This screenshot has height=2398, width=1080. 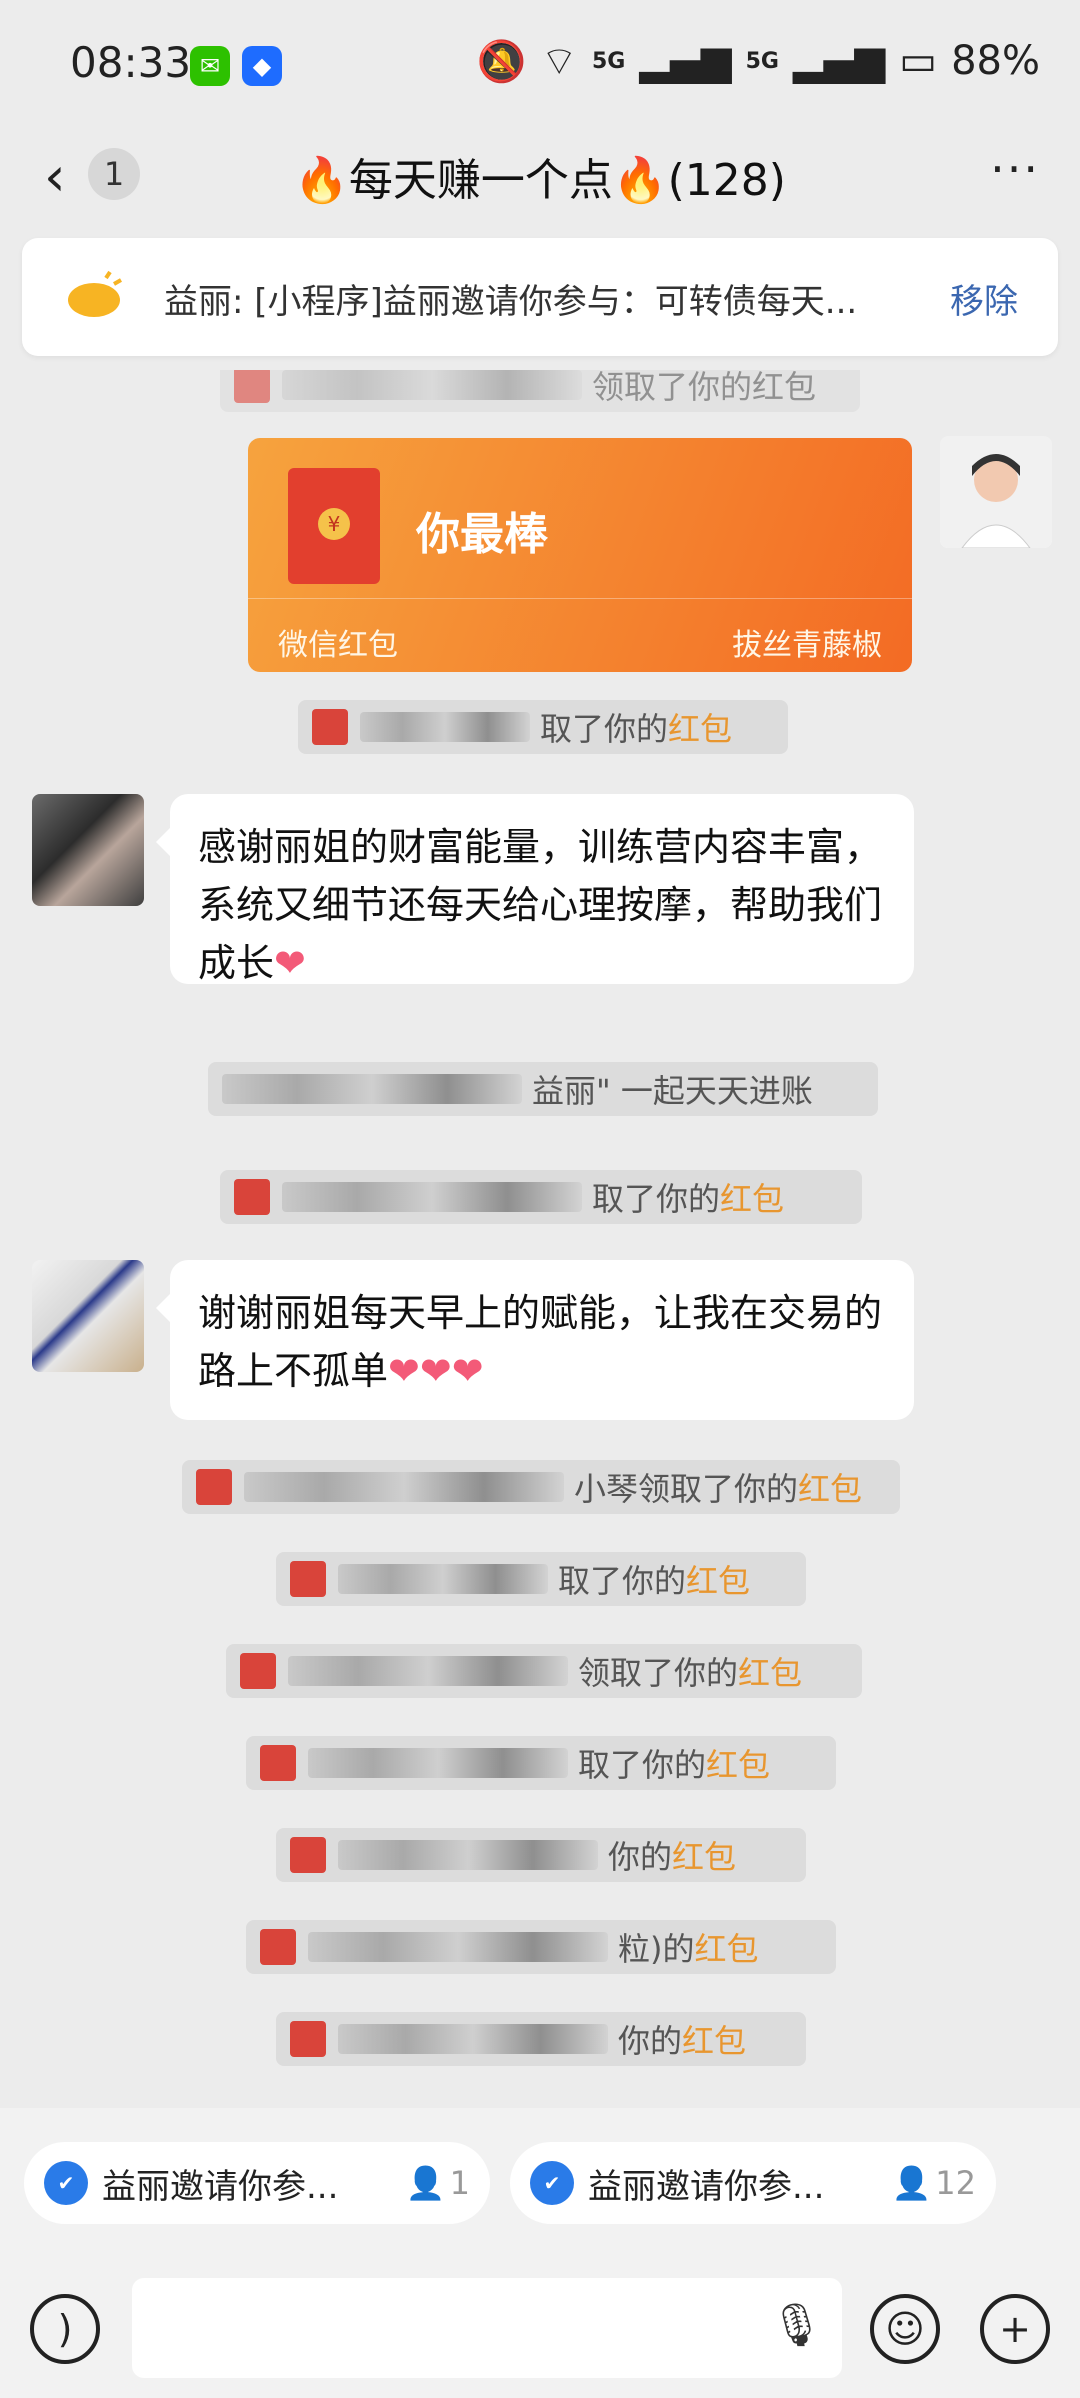 I want to click on red-packet-type: 微信红包, so click(x=338, y=645).